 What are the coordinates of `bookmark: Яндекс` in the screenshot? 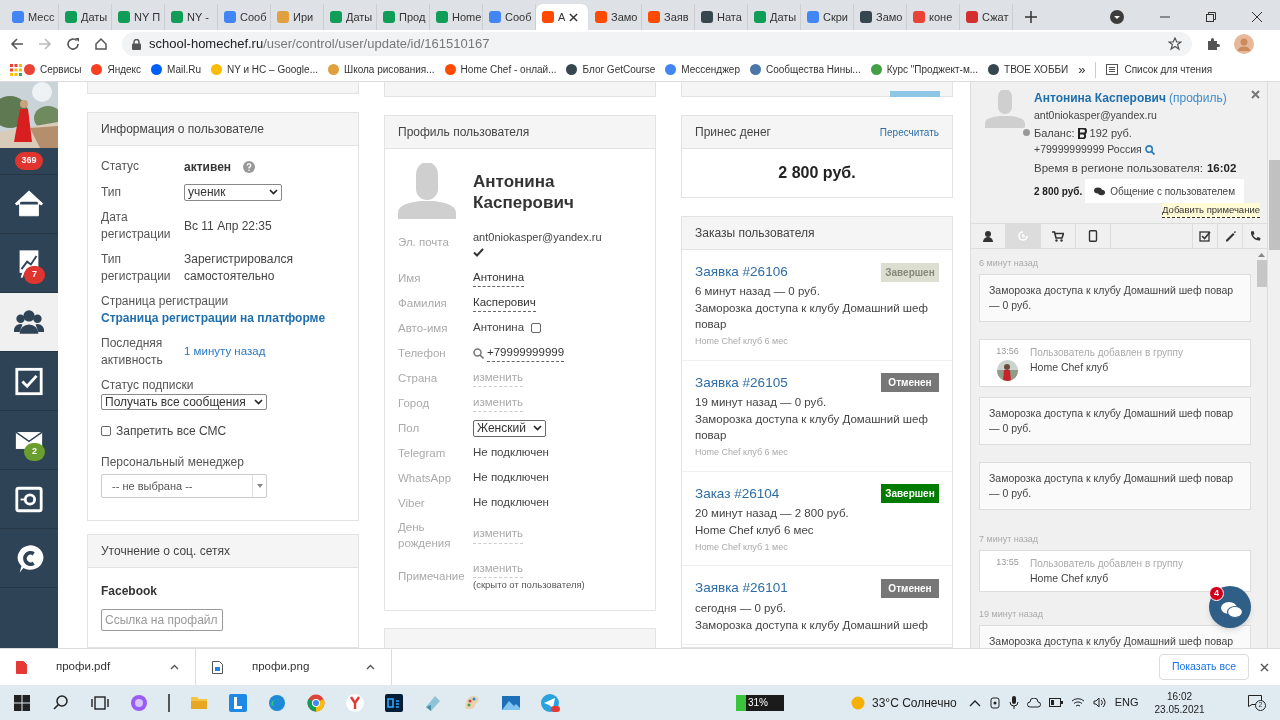 It's located at (116, 69).